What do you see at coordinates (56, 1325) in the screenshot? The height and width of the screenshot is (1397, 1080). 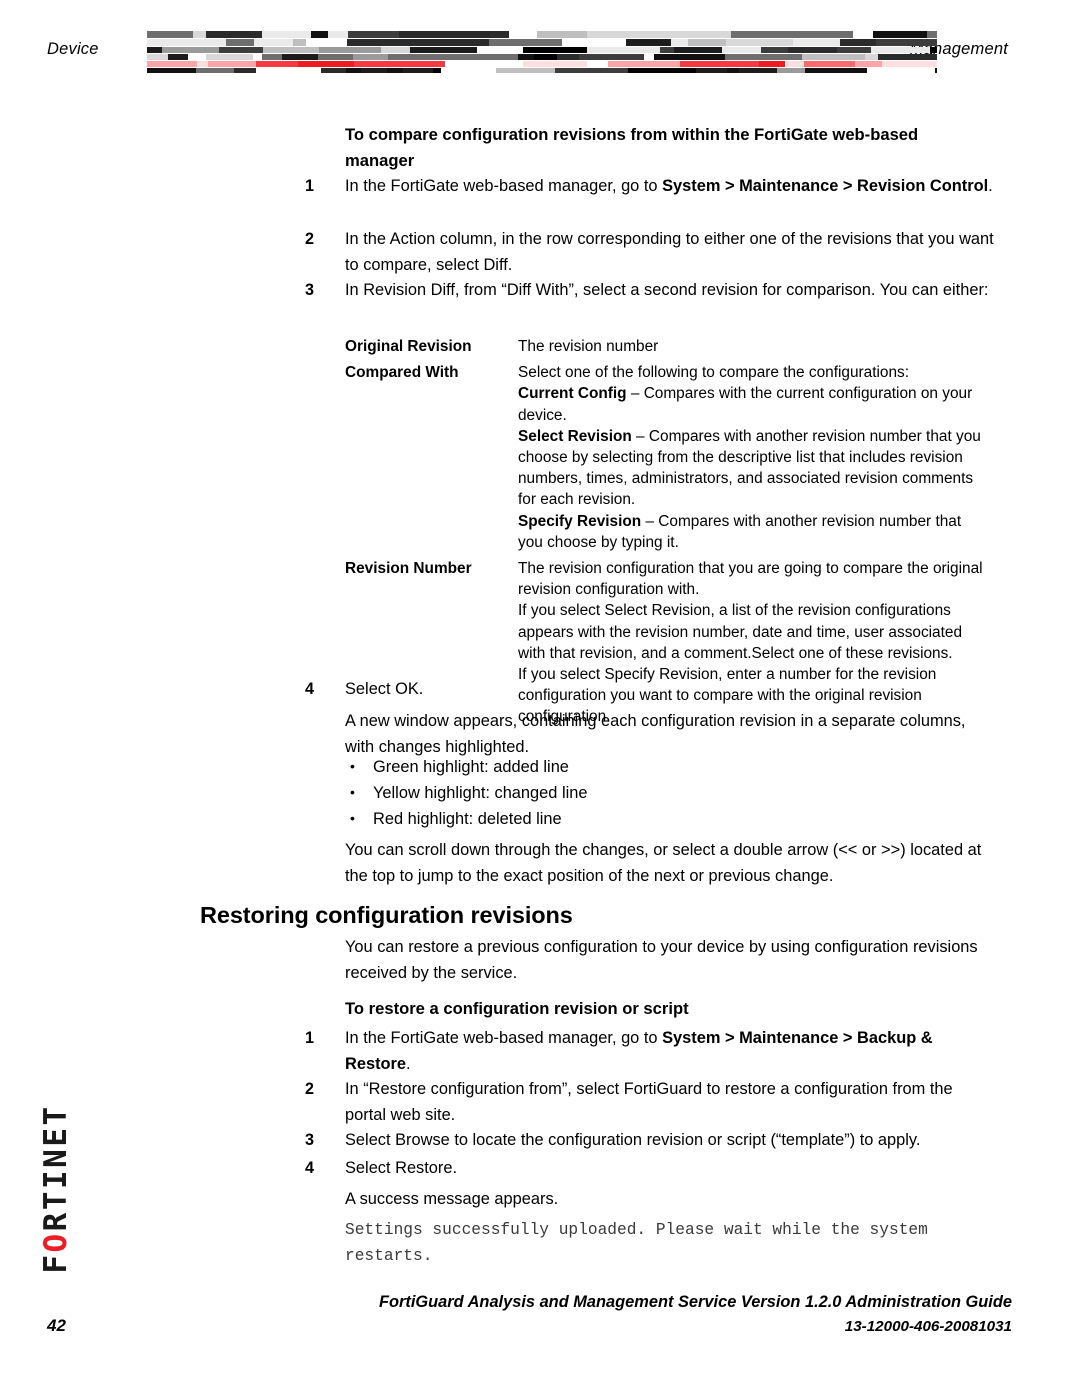 I see `page-number: 42` at bounding box center [56, 1325].